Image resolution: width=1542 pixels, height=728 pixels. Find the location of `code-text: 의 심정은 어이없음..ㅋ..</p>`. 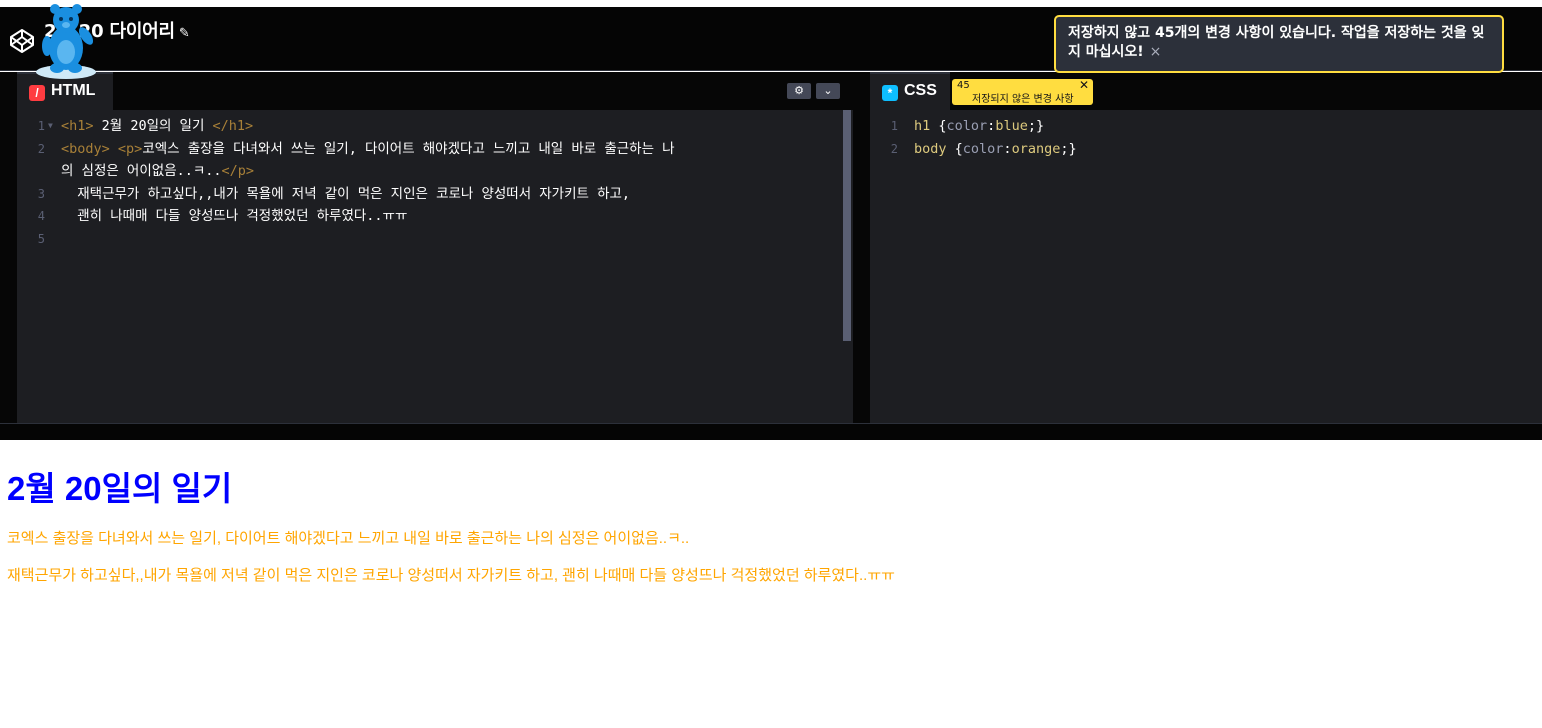

code-text: 의 심정은 어이없음..ㅋ..</p> is located at coordinates (158, 171).